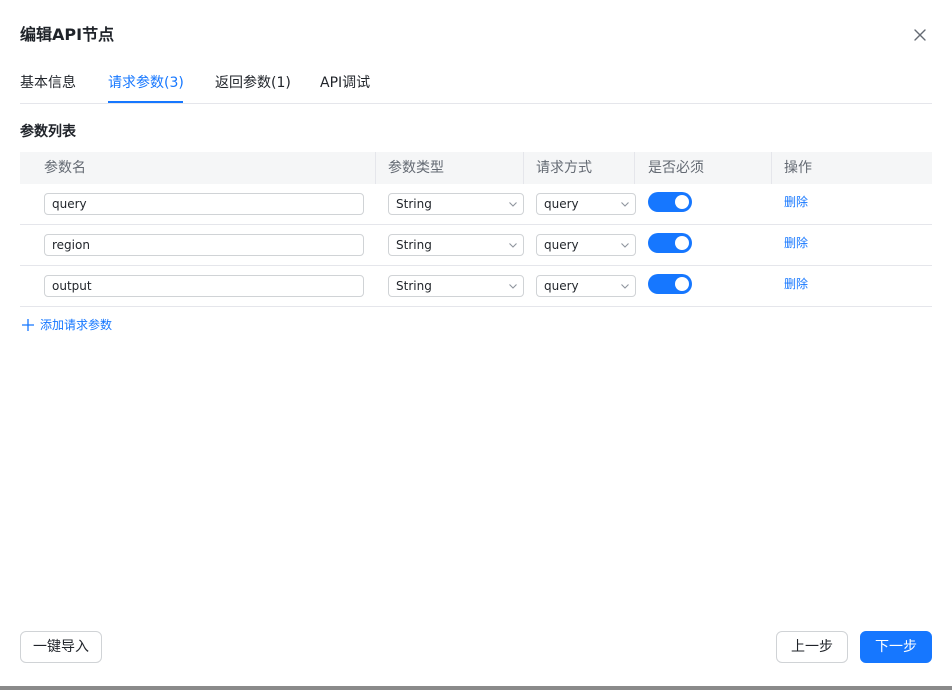 The height and width of the screenshot is (690, 952). What do you see at coordinates (253, 83) in the screenshot?
I see `tab-response-params: 返回参数(1)` at bounding box center [253, 83].